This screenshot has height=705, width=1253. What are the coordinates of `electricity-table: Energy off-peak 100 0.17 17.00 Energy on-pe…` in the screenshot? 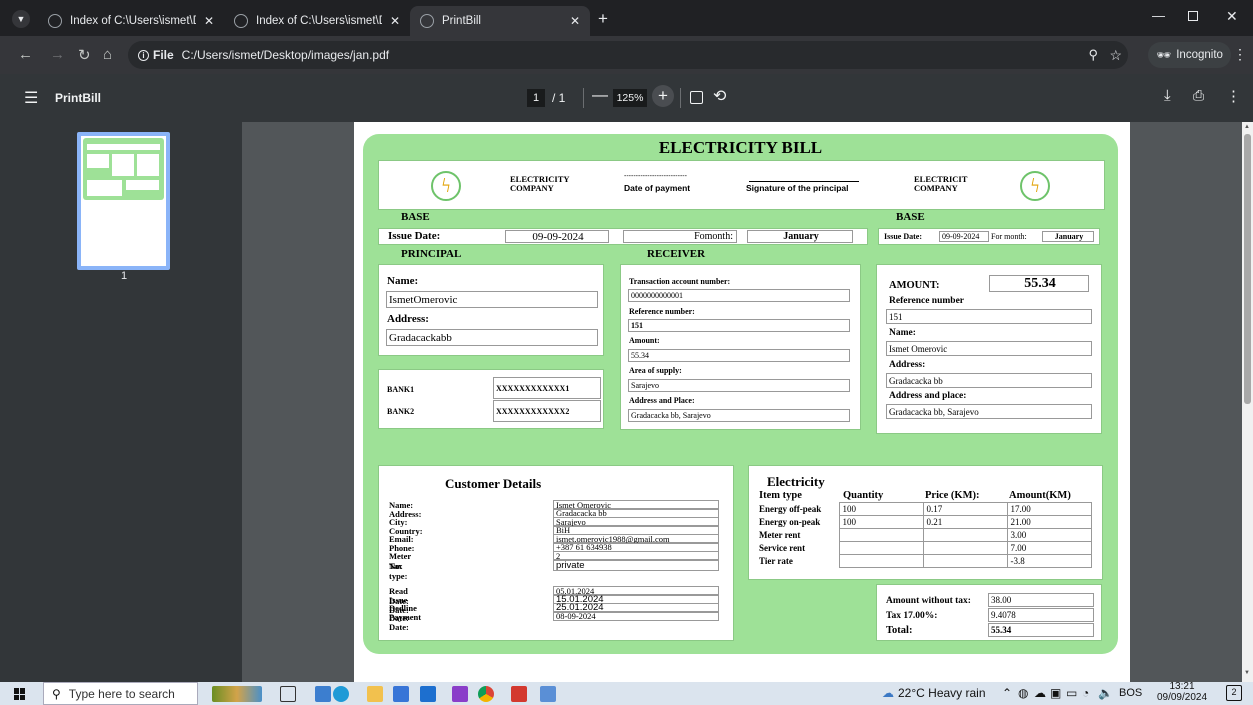 It's located at (924, 535).